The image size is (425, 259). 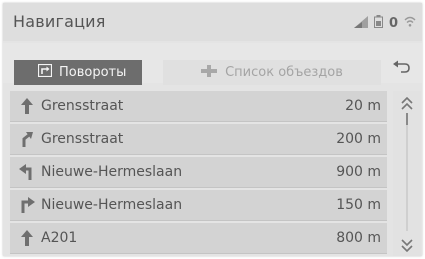 What do you see at coordinates (358, 139) in the screenshot?
I see `distance: 200 m` at bounding box center [358, 139].